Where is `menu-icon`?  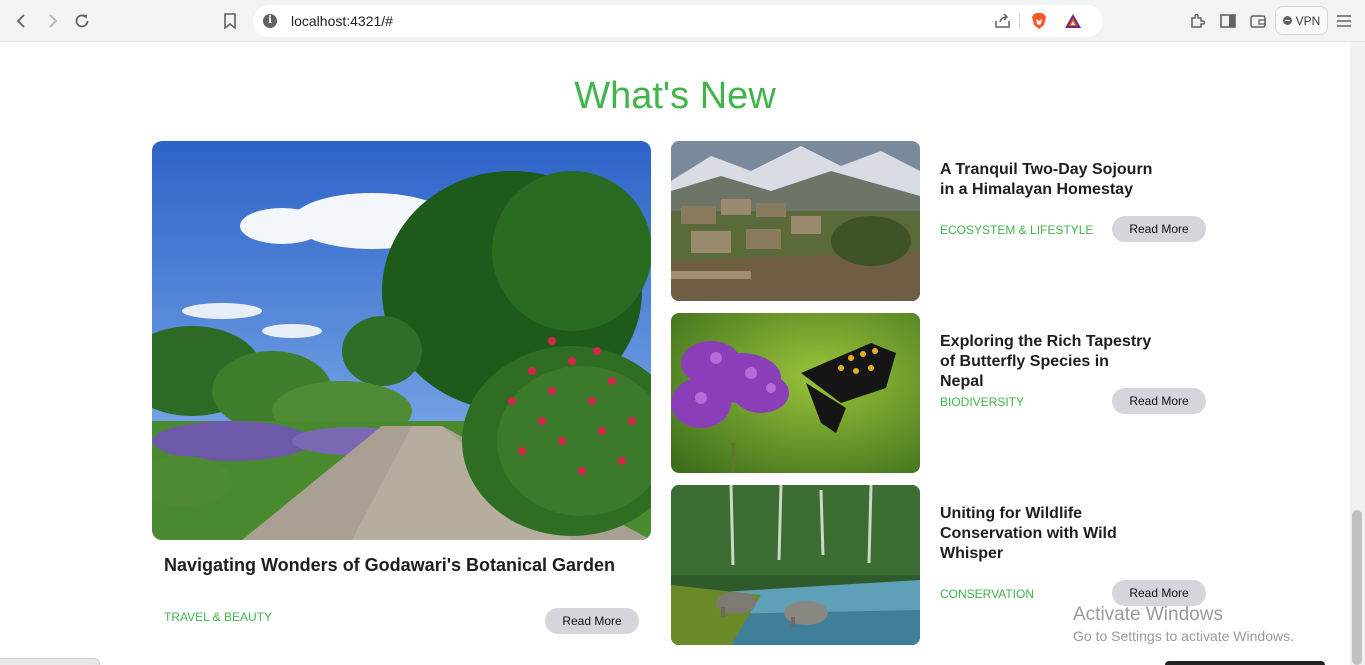
menu-icon is located at coordinates (1344, 21).